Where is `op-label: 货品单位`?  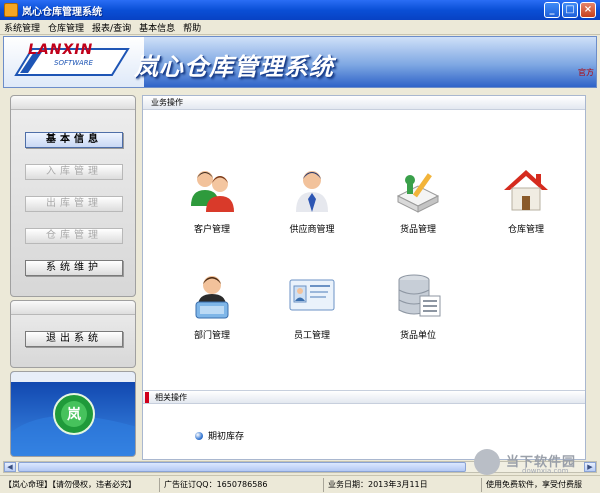
op-label: 货品单位 is located at coordinates (417, 336).